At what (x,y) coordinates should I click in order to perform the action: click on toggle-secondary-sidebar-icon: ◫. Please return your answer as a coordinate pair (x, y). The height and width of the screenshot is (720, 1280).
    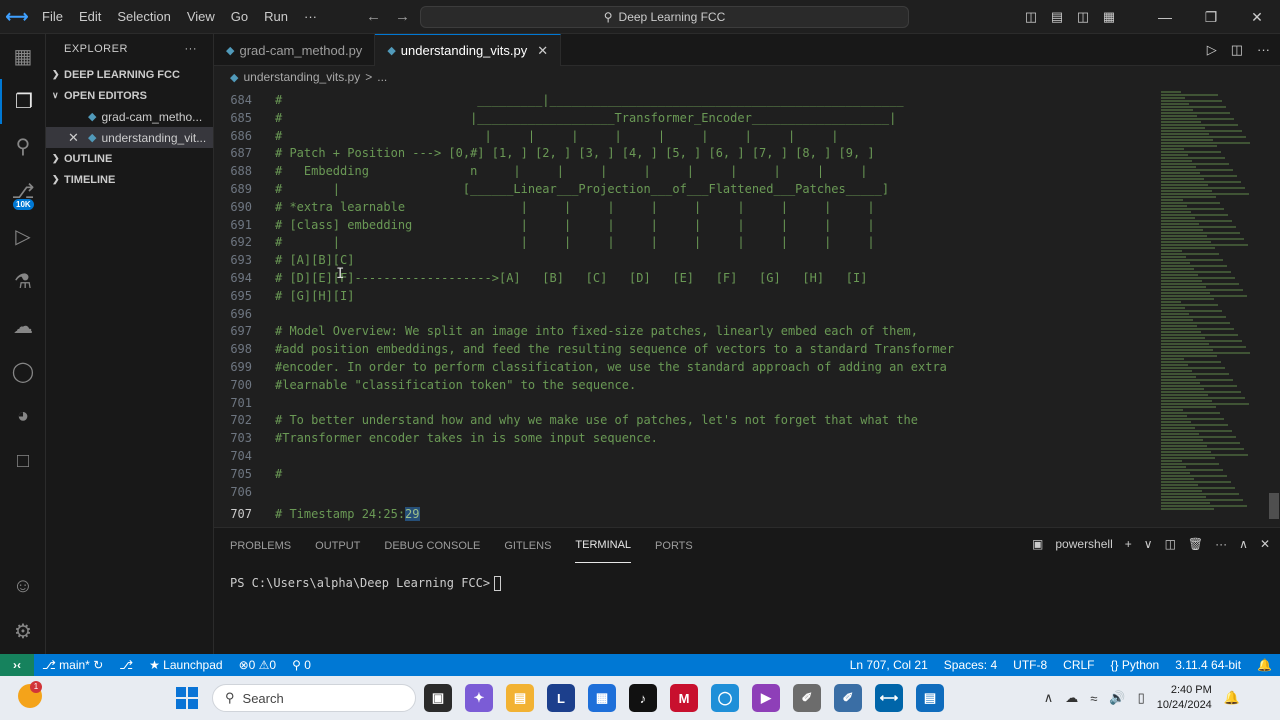
    Looking at the image, I should click on (1083, 17).